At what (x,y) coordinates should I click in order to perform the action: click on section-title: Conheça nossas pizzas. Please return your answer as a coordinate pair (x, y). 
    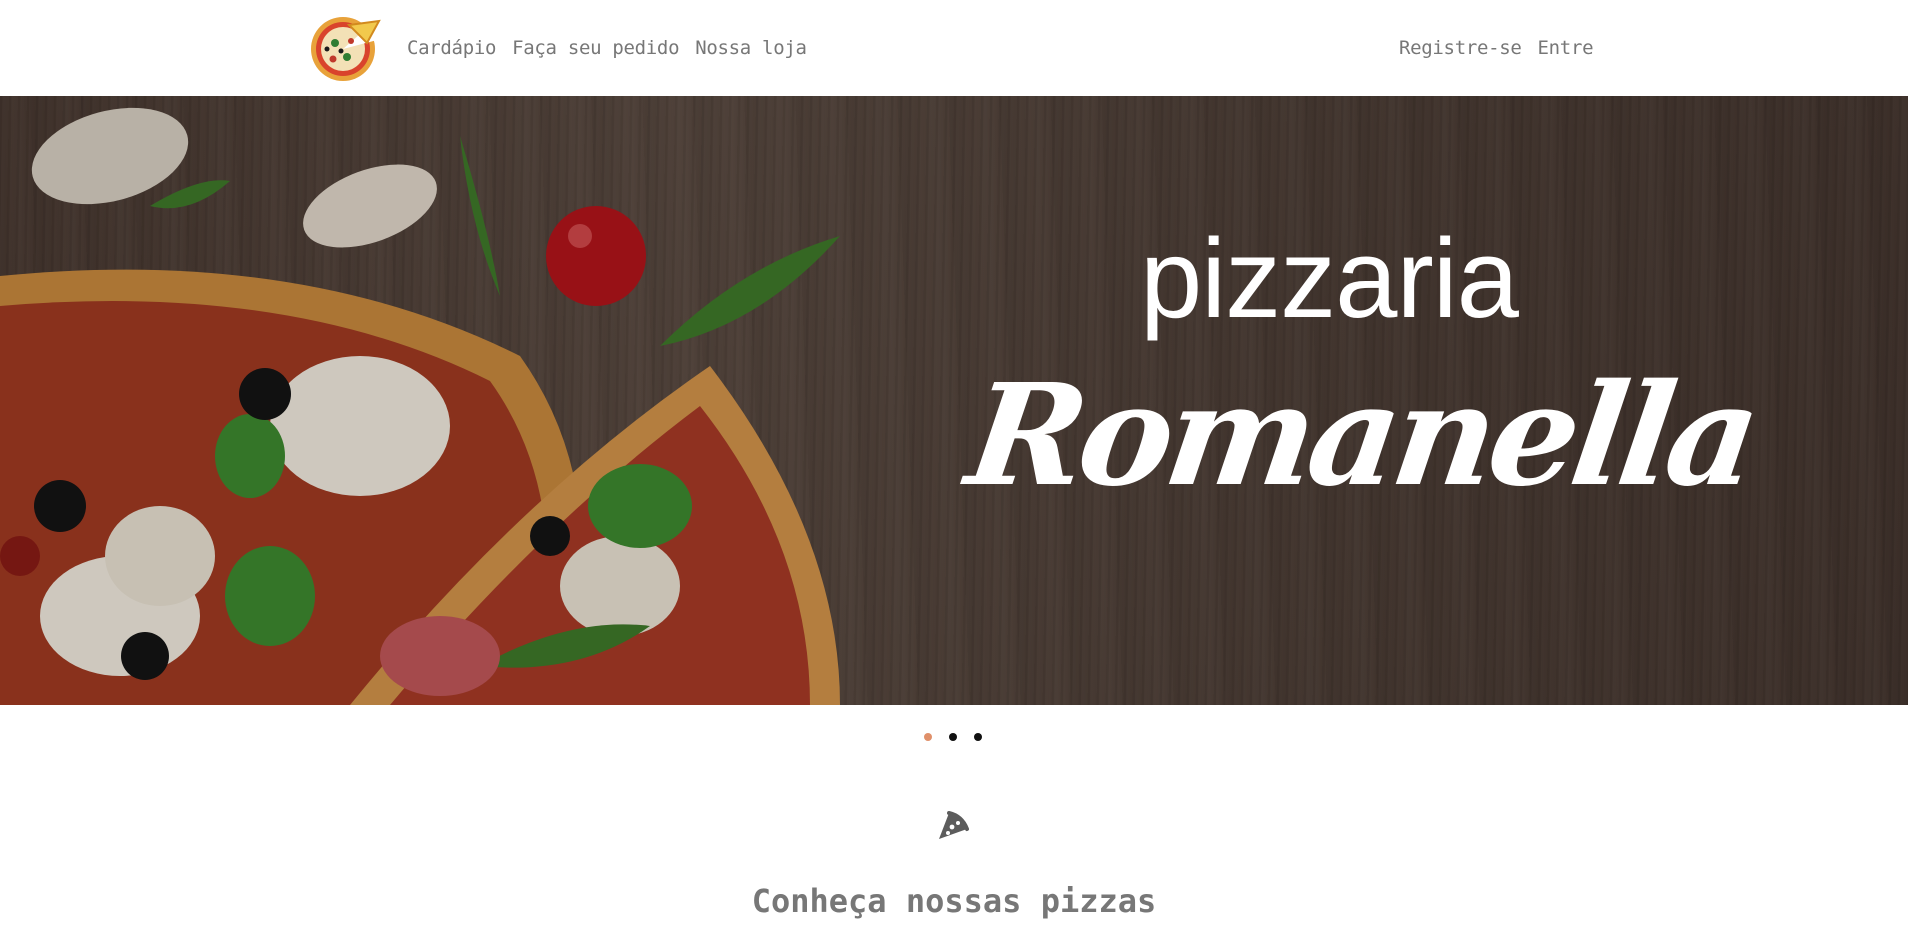
    Looking at the image, I should click on (954, 900).